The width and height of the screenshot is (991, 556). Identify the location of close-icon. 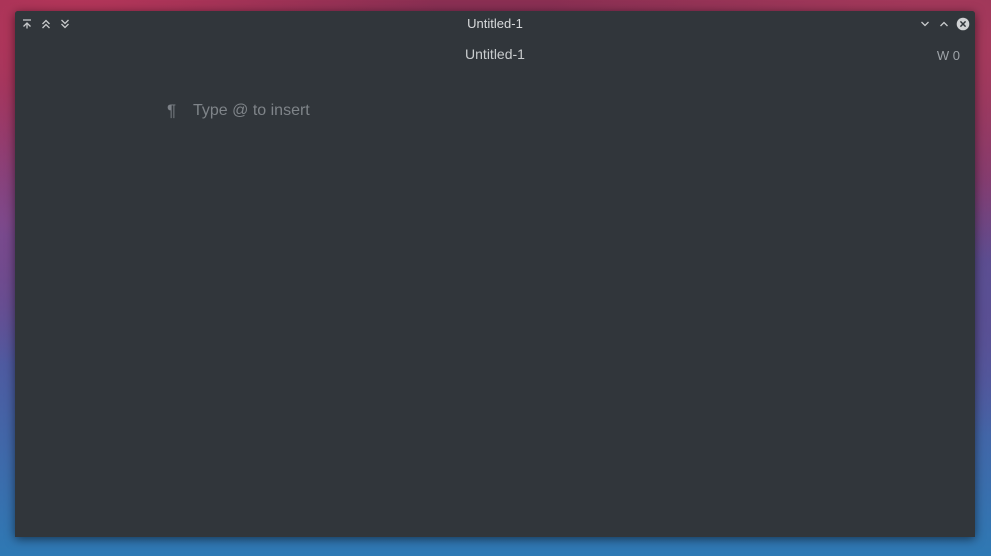
(963, 24).